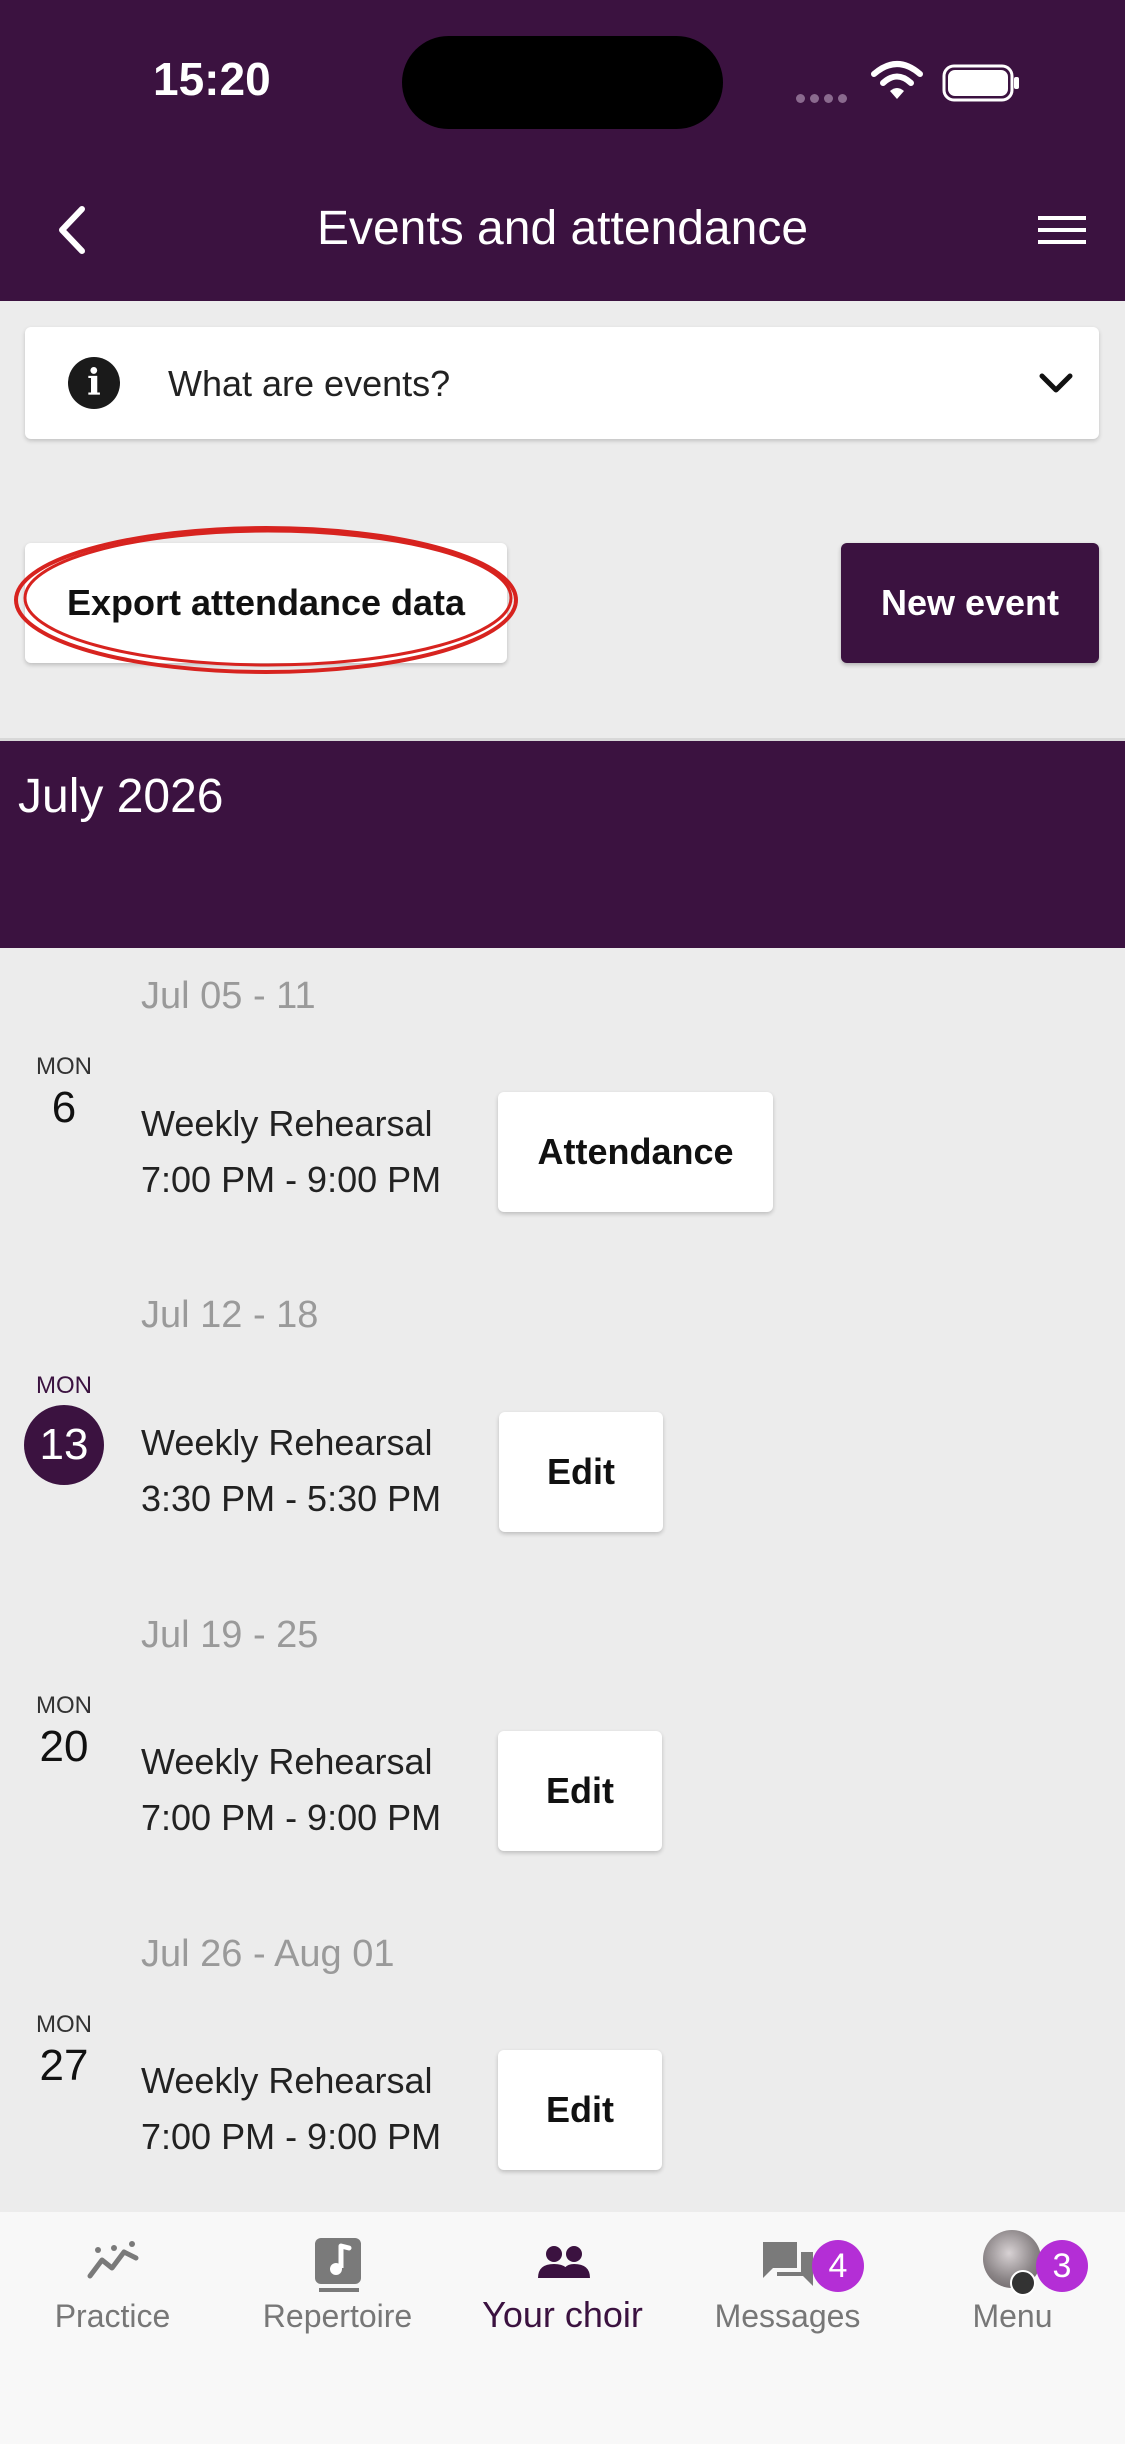  What do you see at coordinates (562, 150) in the screenshot?
I see `app-header: 15:20 Events and attendance` at bounding box center [562, 150].